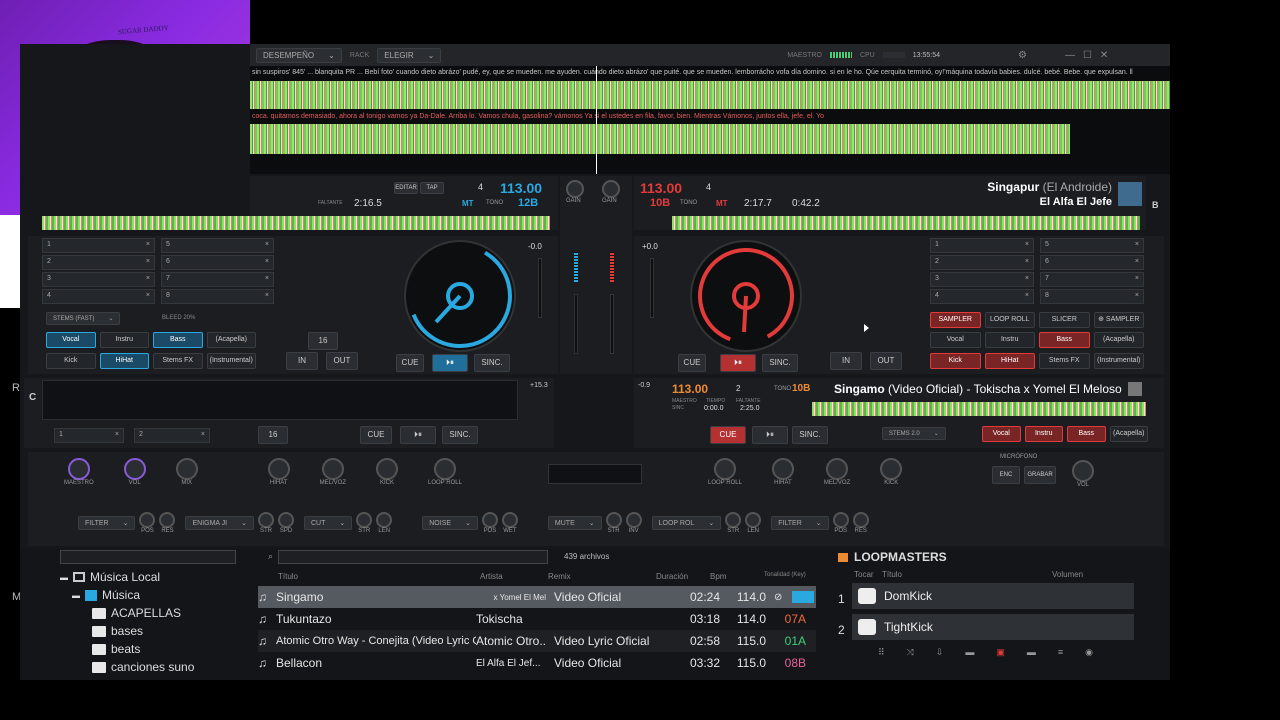  What do you see at coordinates (450, 523) in the screenshot?
I see `fx-dropdown: NOISE ⌄` at bounding box center [450, 523].